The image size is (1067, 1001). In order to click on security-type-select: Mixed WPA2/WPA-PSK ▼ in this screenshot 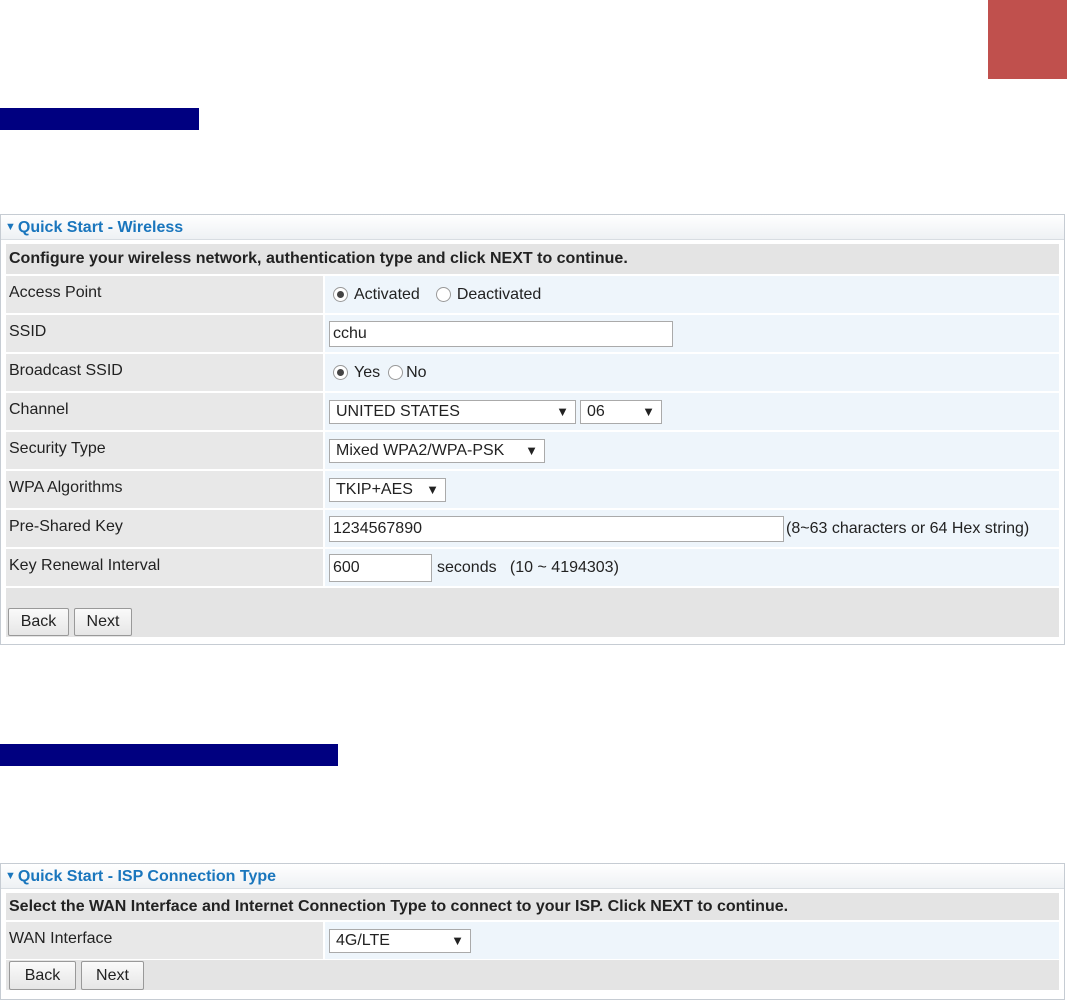, I will do `click(437, 450)`.